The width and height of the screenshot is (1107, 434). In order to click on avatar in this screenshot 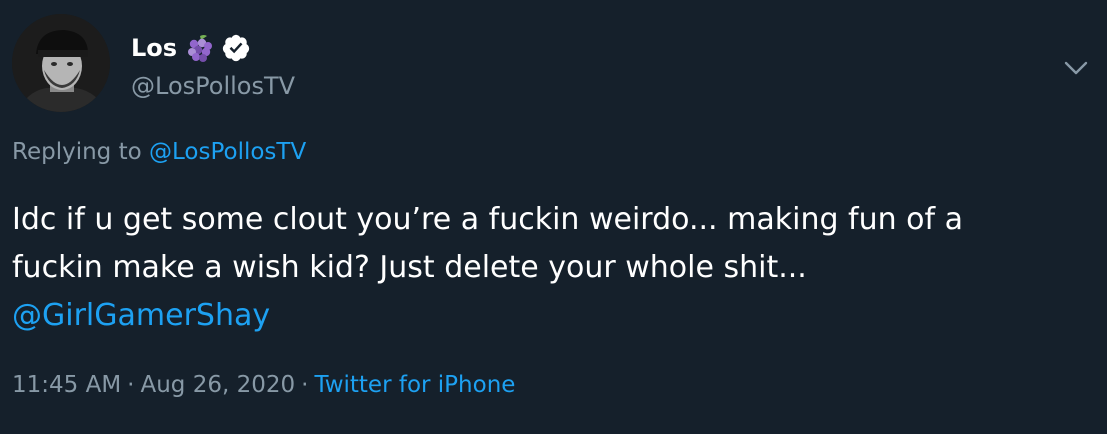, I will do `click(61, 63)`.